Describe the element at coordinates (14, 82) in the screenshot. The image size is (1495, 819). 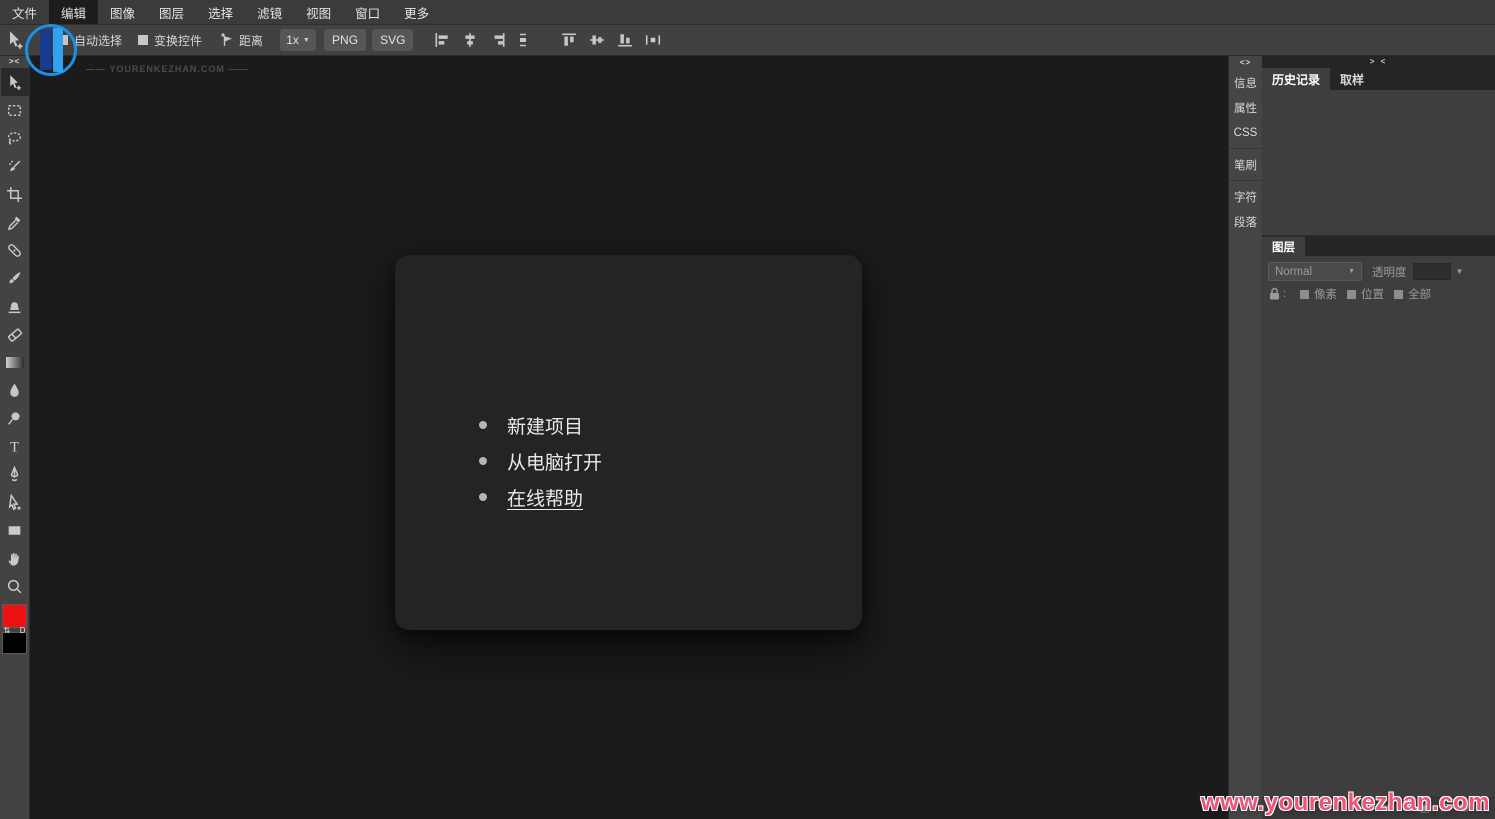
I see `move-tool` at that location.